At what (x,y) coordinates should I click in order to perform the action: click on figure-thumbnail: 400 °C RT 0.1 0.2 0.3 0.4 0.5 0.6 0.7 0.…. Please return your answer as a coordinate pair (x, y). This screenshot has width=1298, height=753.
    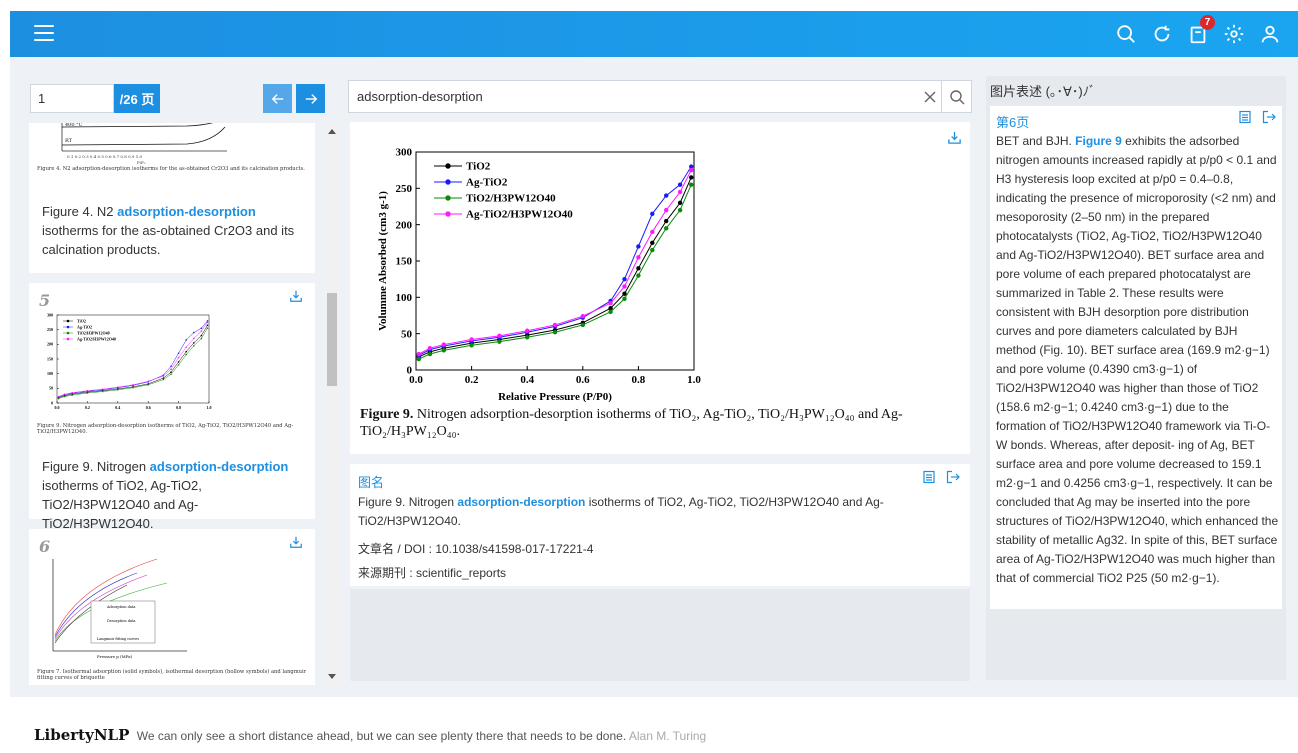
    Looking at the image, I should click on (172, 150).